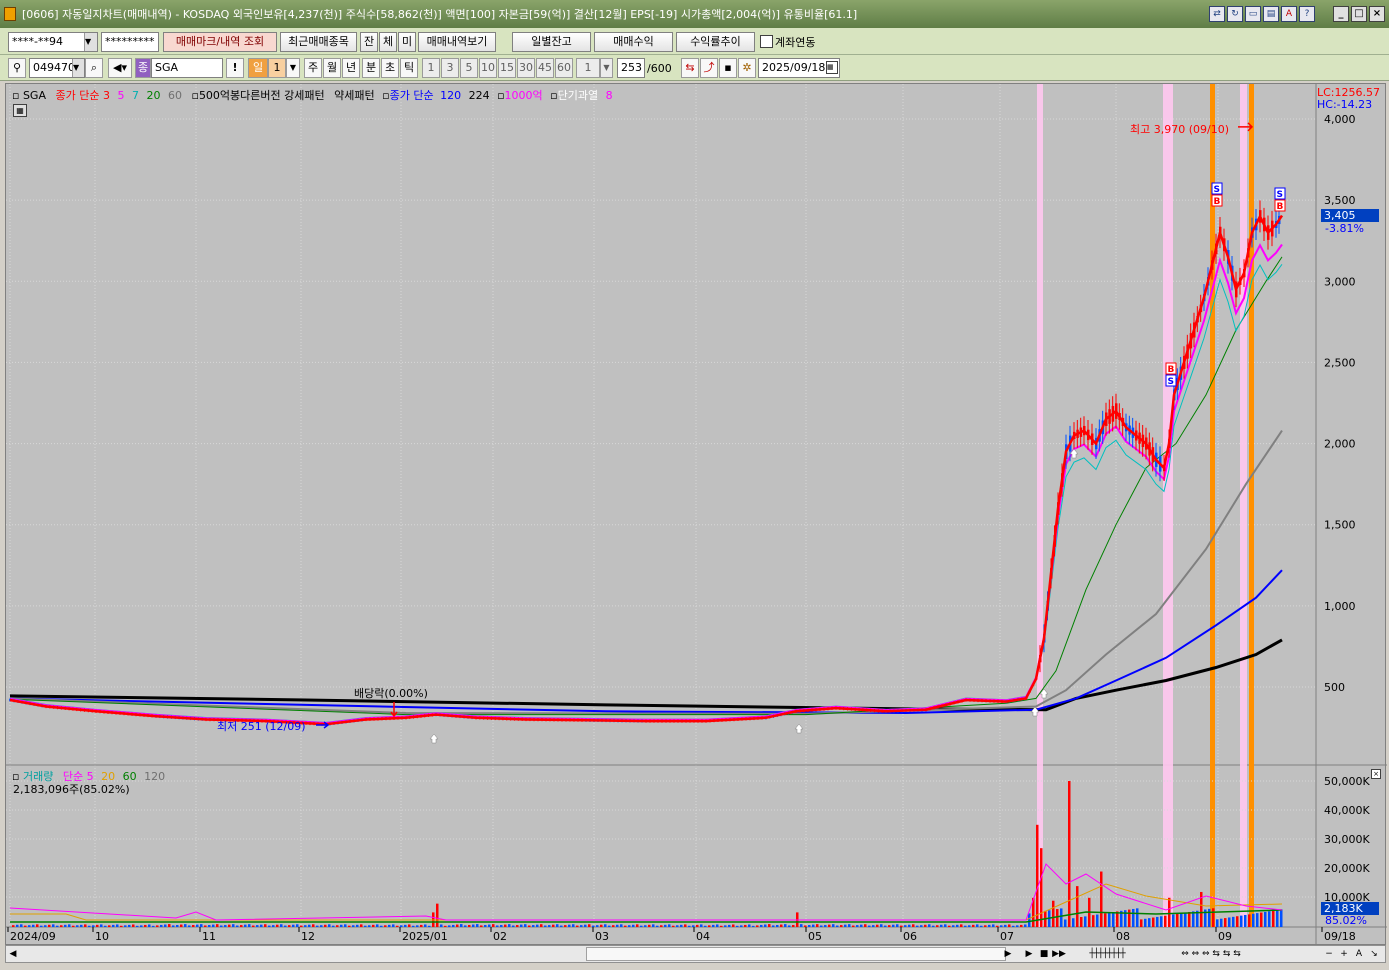 Image resolution: width=1389 pixels, height=970 pixels. What do you see at coordinates (71, 789) in the screenshot?
I see `volume-value: 2,183,096주(85.02%)` at bounding box center [71, 789].